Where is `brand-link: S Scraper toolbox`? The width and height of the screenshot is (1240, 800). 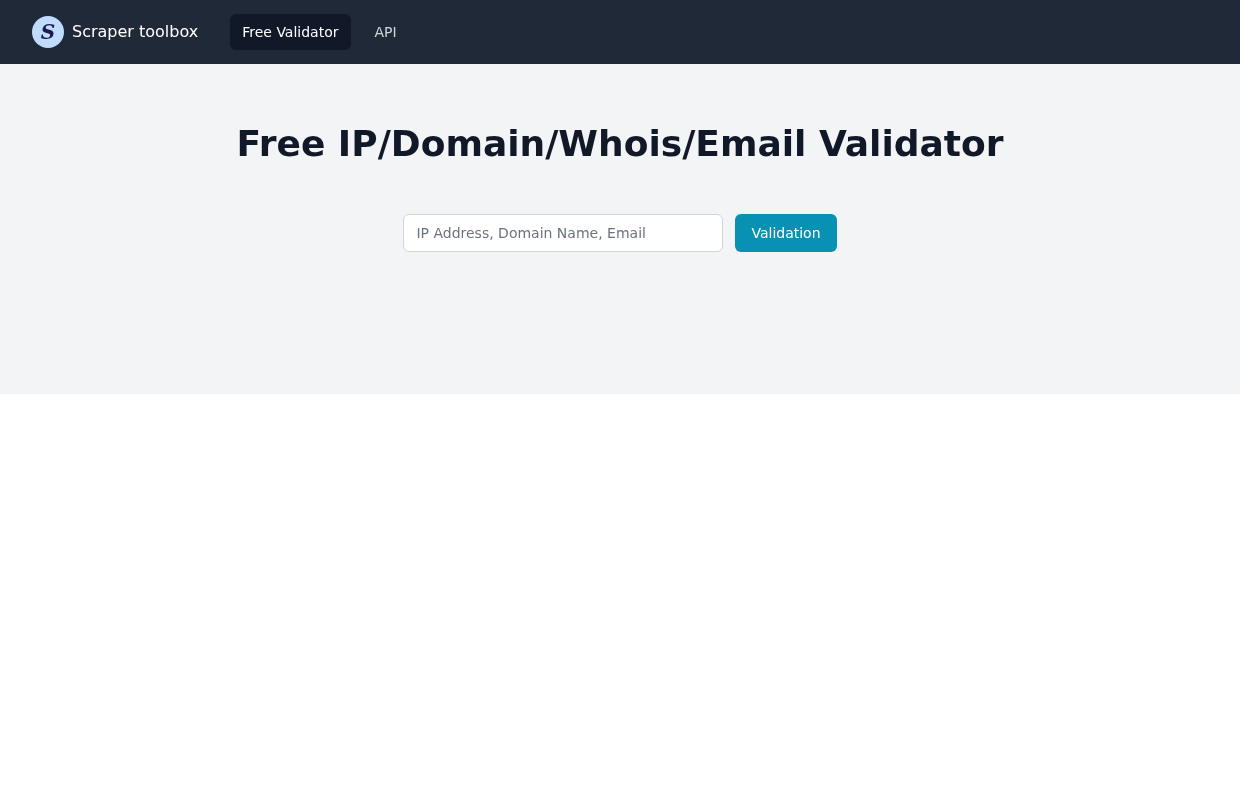 brand-link: S Scraper toolbox is located at coordinates (115, 32).